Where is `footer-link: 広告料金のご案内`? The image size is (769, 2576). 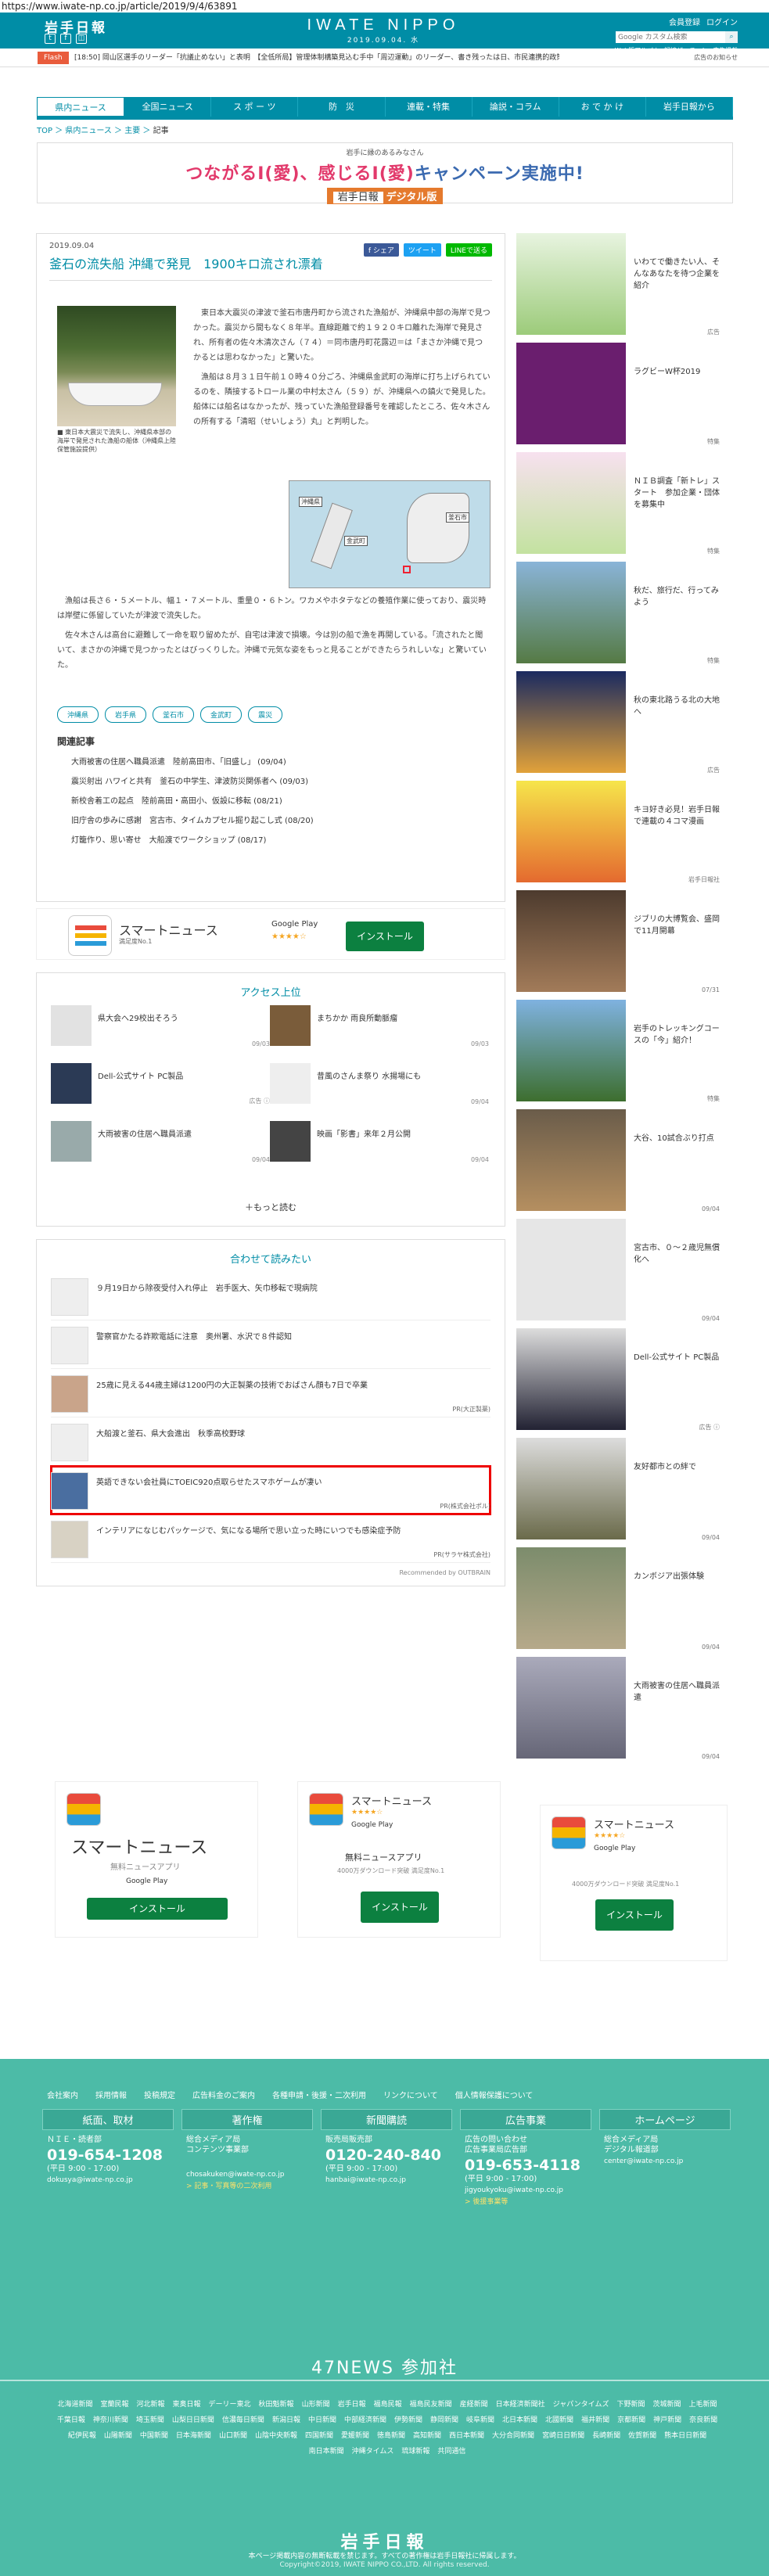
footer-link: 広告料金のご案内 is located at coordinates (223, 2094).